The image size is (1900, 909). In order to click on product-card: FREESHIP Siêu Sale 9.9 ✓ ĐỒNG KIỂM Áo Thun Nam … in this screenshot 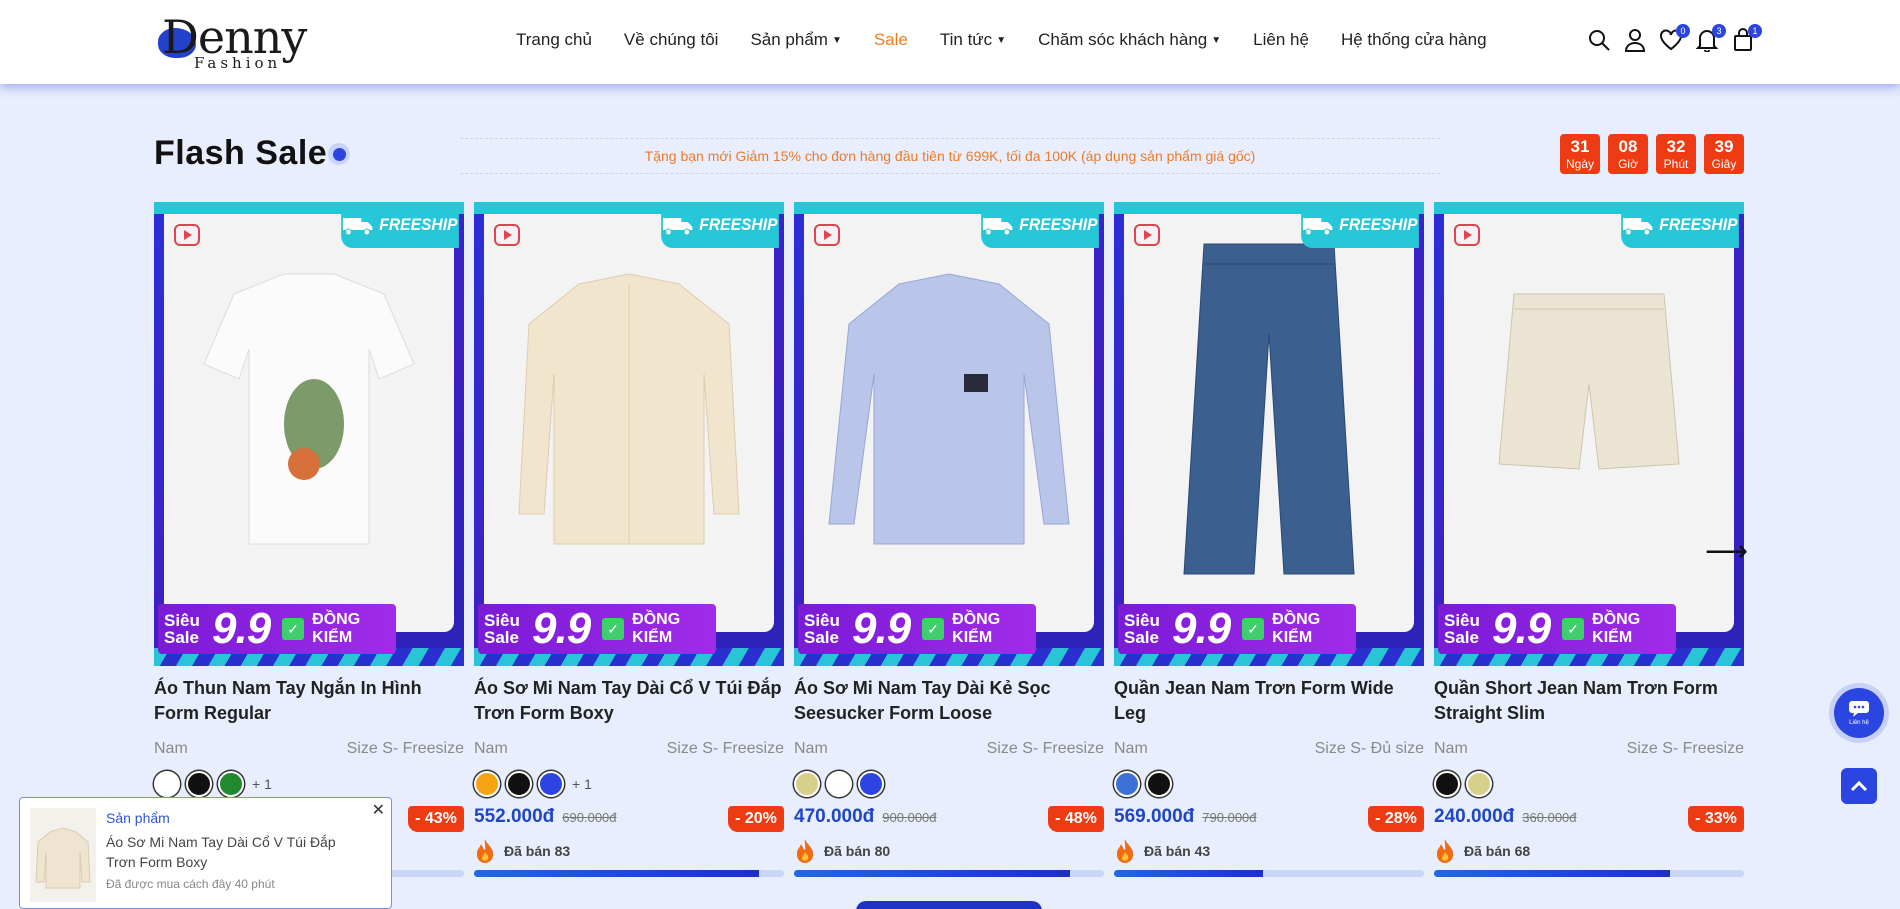, I will do `click(309, 539)`.